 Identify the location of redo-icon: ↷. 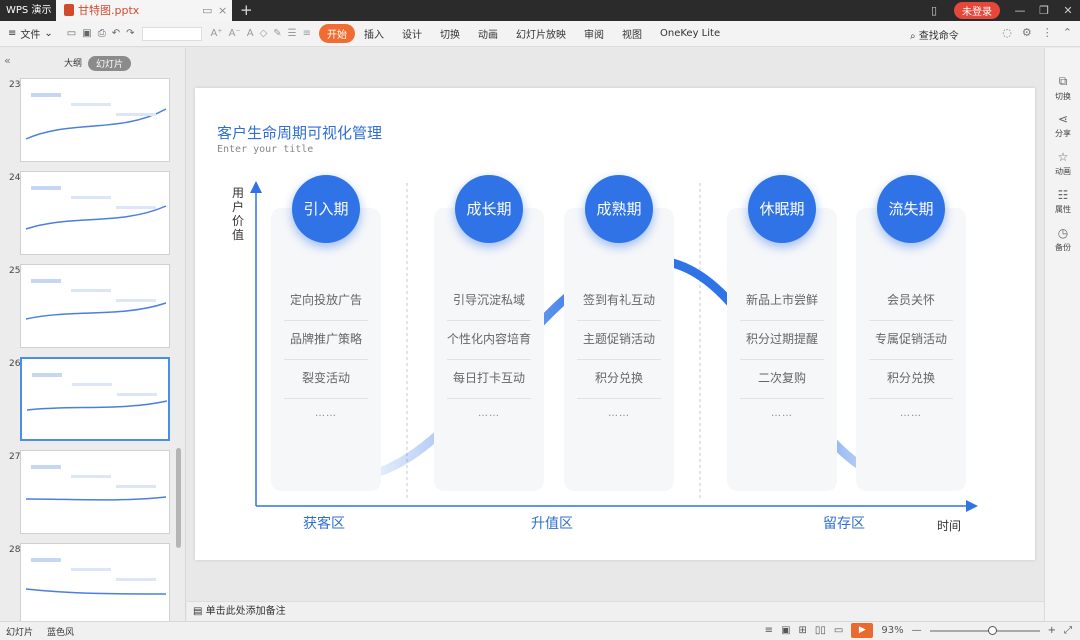
(130, 33).